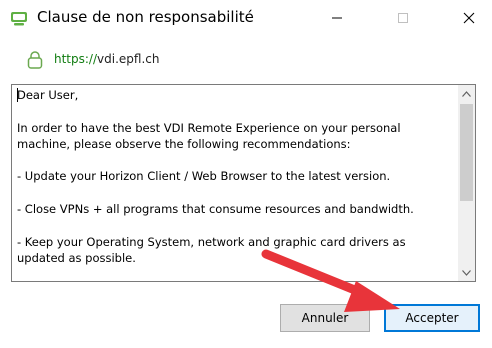 The width and height of the screenshot is (492, 348). Describe the element at coordinates (145, 17) in the screenshot. I see `window-title: Clause de non responsabilité` at that location.